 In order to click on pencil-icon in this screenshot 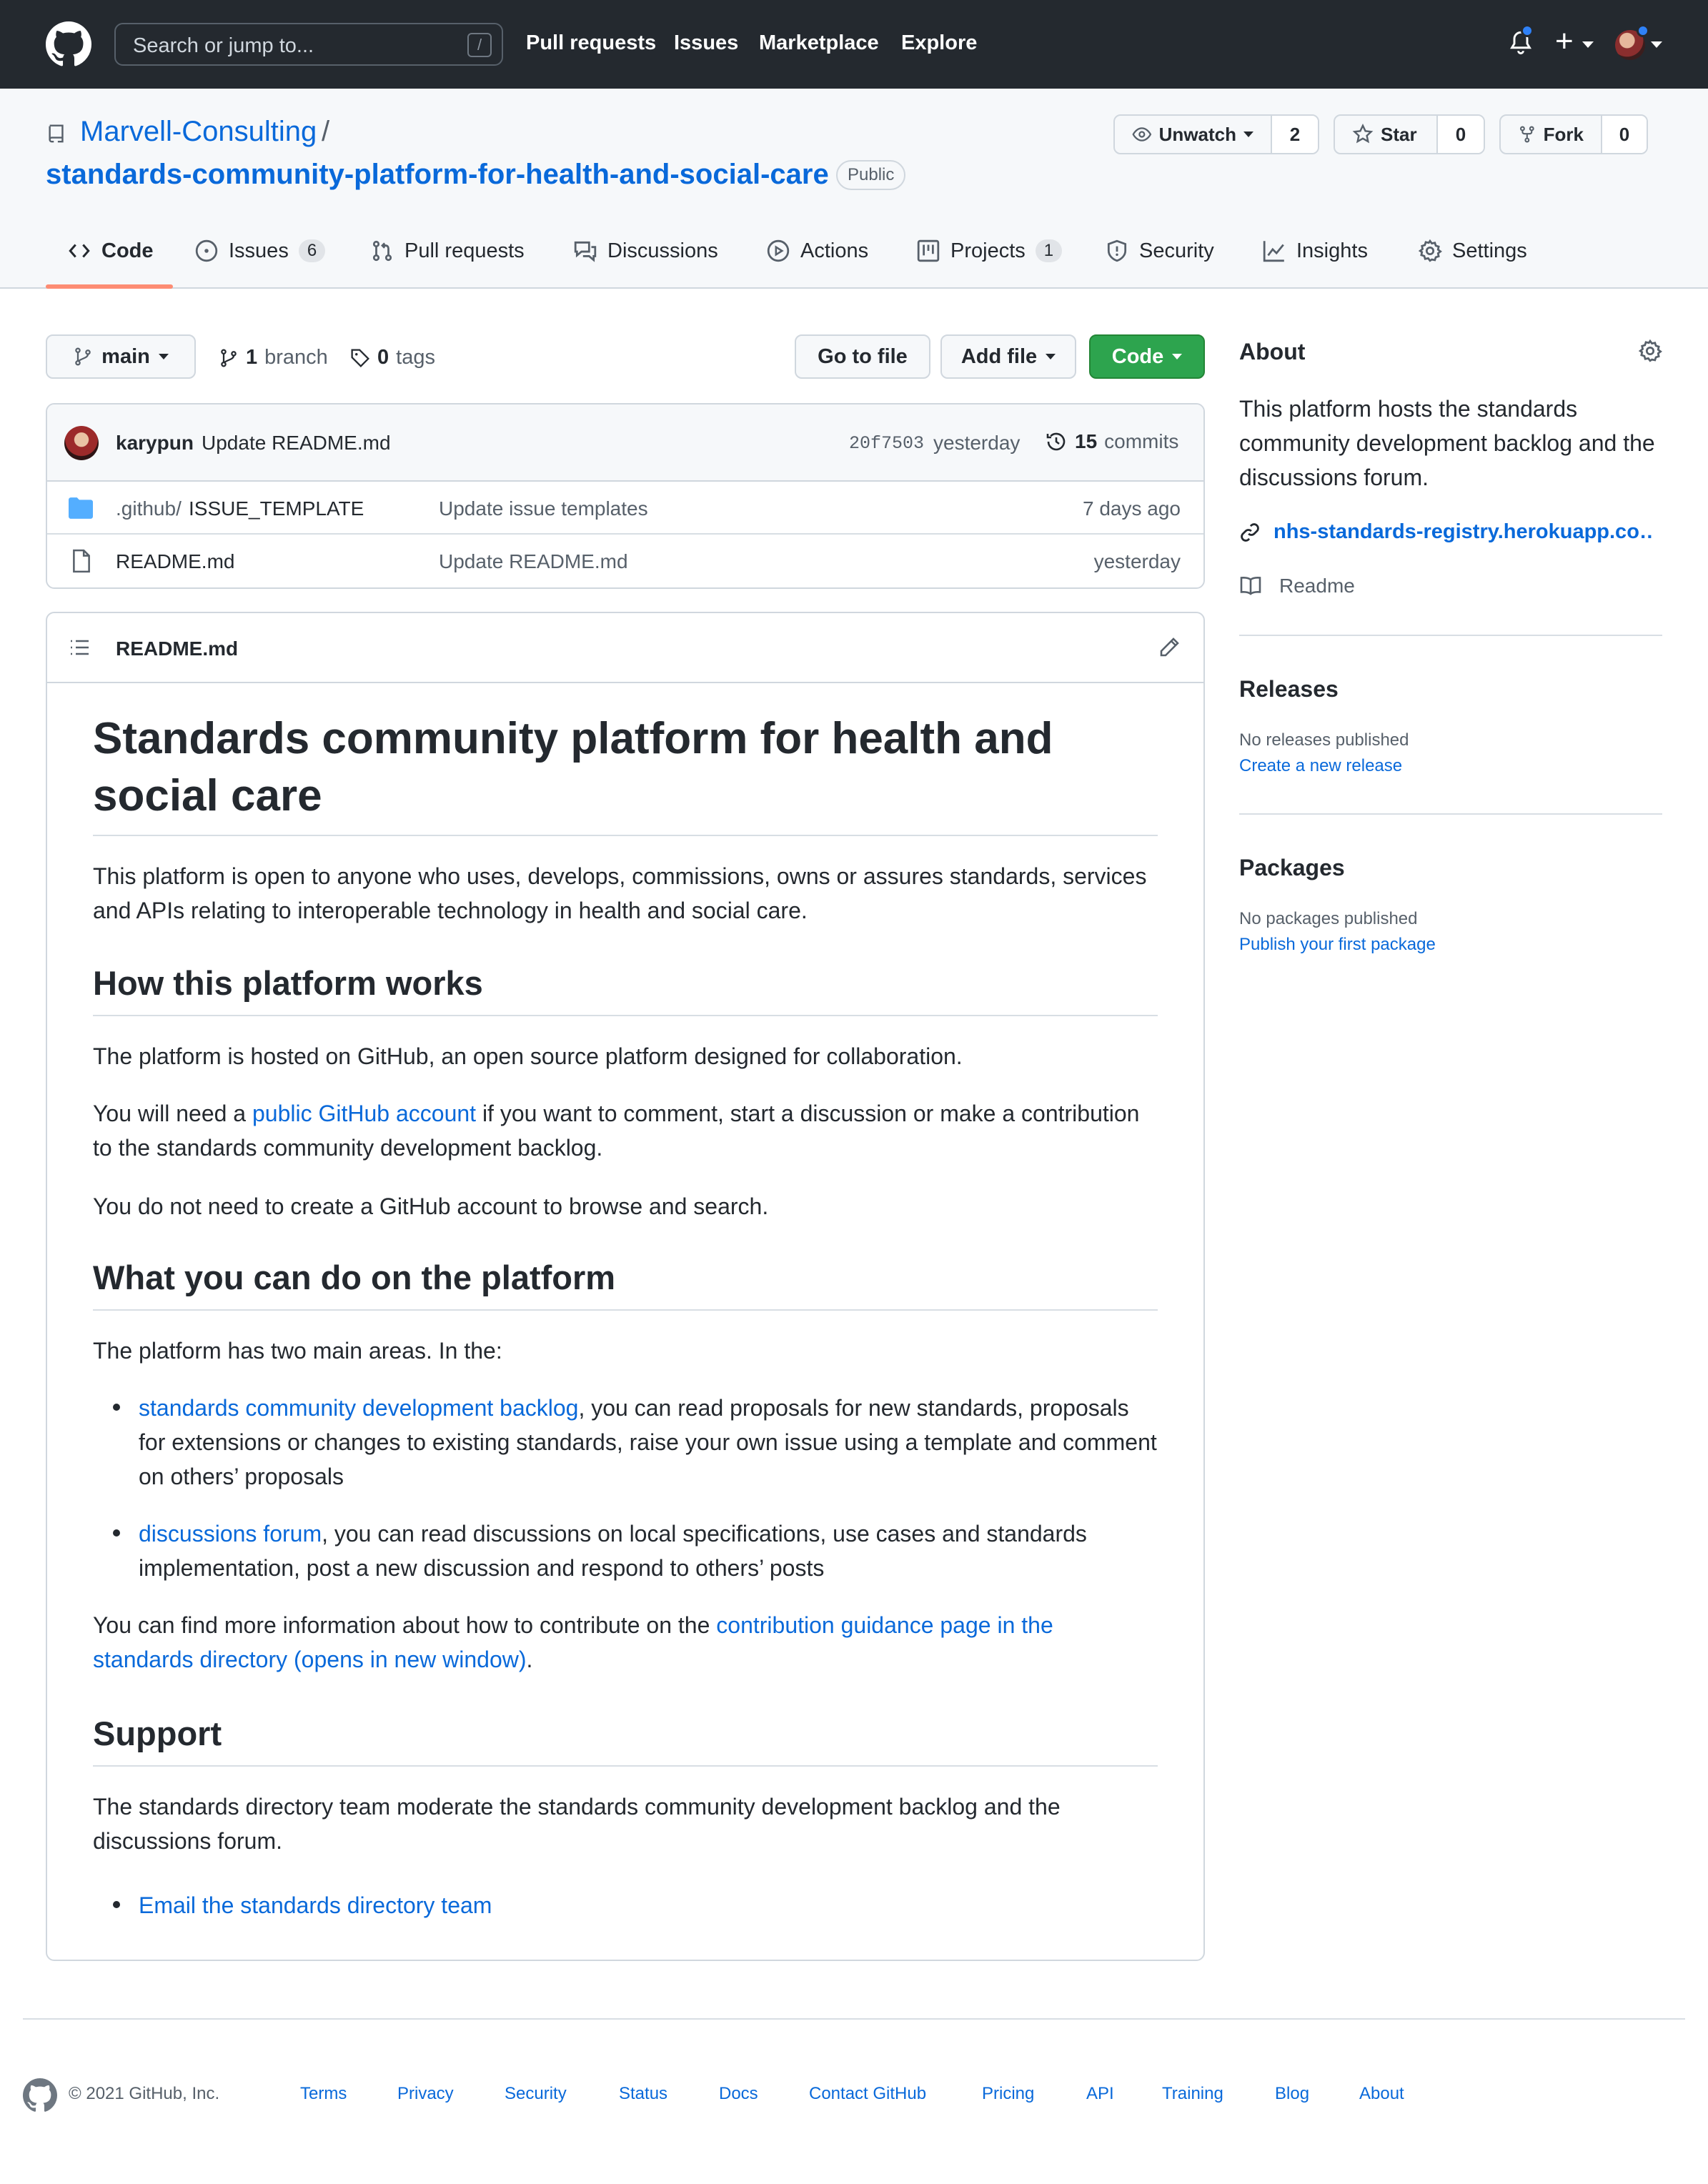, I will do `click(1170, 647)`.